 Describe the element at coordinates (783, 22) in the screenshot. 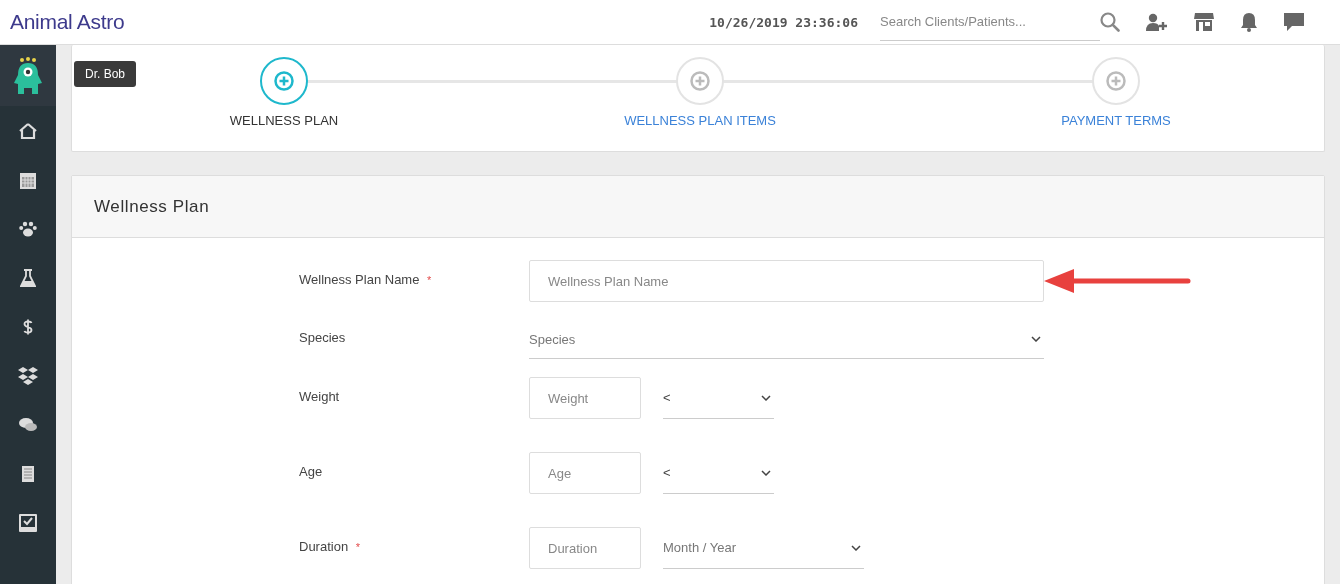

I see `date-time: 10/26/2019 23:36:06` at that location.